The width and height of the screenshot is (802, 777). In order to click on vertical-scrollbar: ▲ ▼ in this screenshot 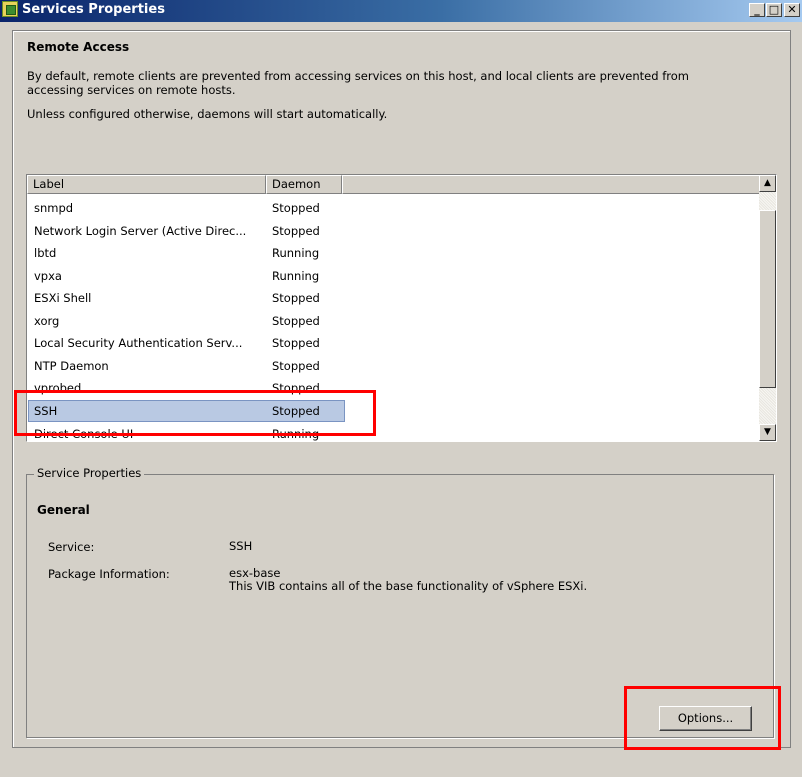, I will do `click(767, 308)`.